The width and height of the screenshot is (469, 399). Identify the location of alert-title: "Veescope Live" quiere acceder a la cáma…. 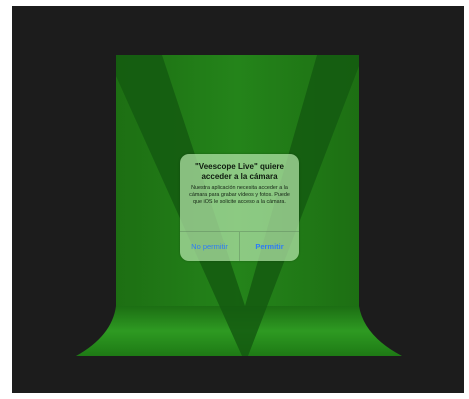
(239, 171).